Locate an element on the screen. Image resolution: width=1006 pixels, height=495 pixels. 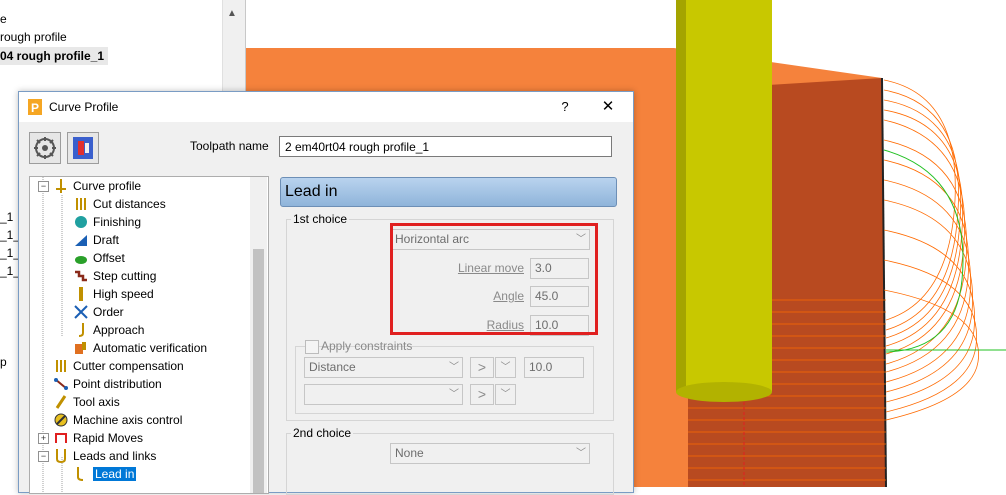
preview-icon is located at coordinates (83, 148).